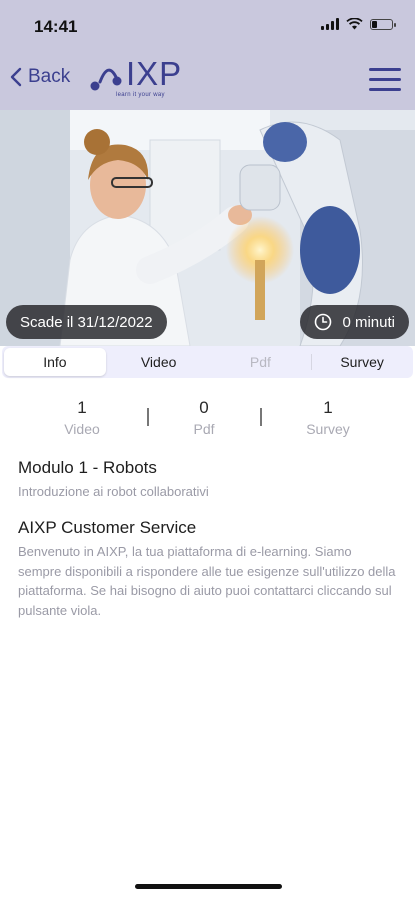 The image size is (415, 900). I want to click on tab-survey: Survey, so click(362, 362).